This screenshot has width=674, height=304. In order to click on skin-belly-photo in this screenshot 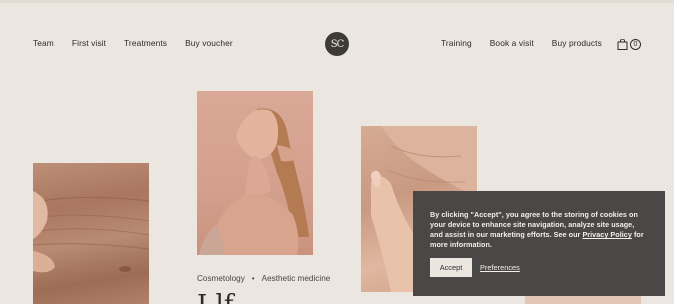, I will do `click(91, 233)`.